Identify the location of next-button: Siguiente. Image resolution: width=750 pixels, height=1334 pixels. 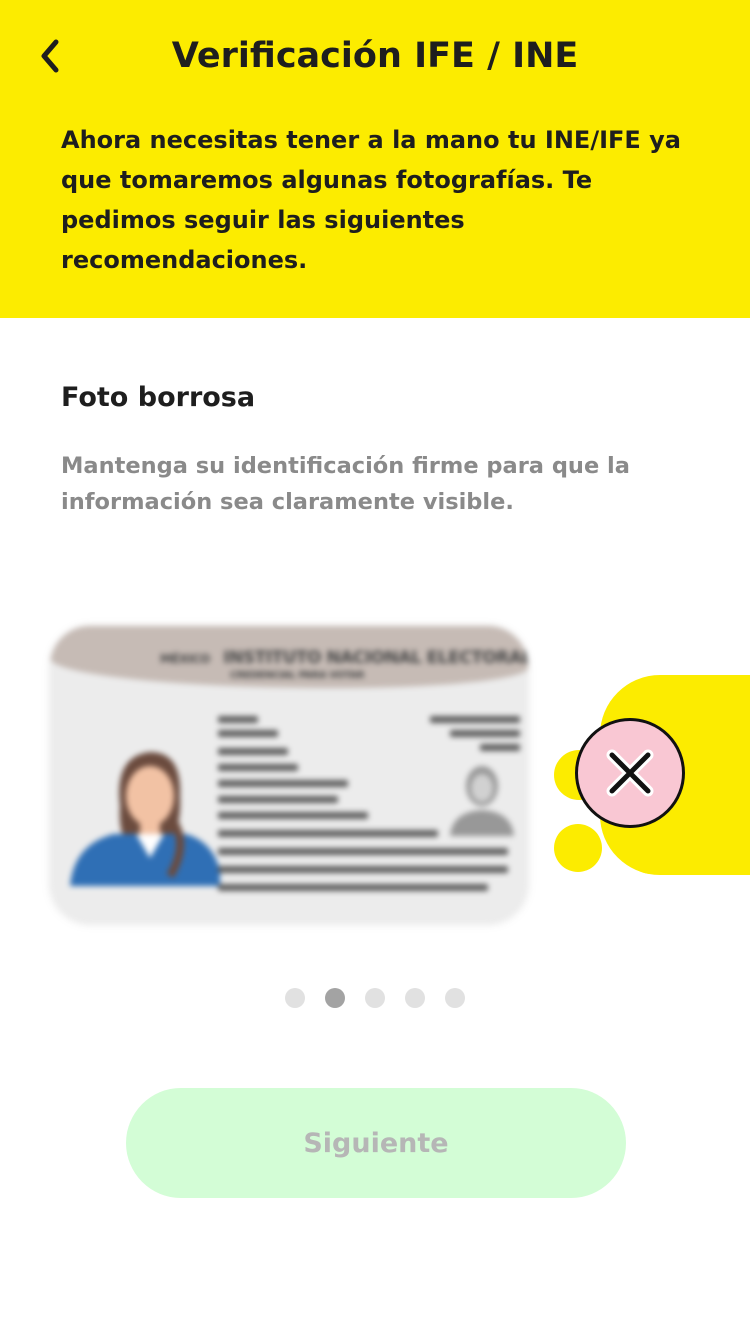
(376, 1143).